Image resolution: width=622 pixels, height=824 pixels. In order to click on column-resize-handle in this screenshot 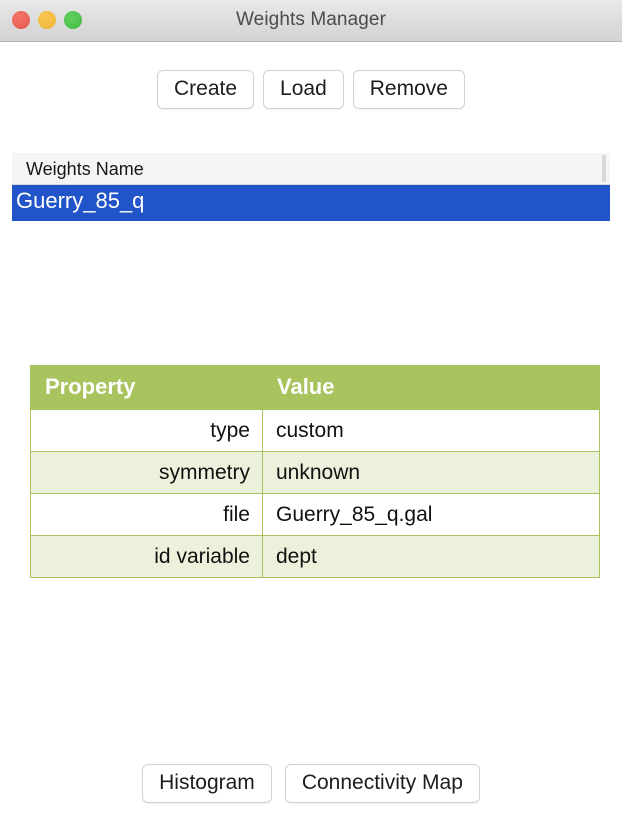, I will do `click(604, 168)`.